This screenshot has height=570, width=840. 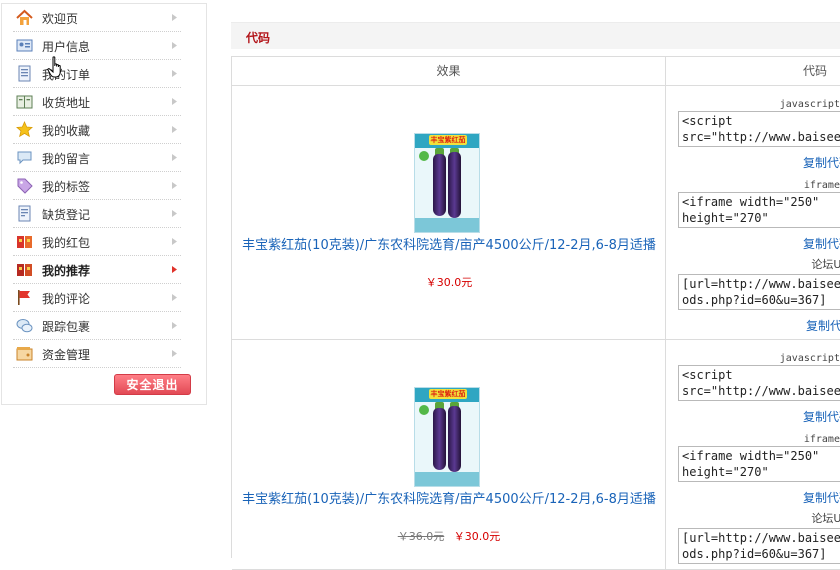 What do you see at coordinates (449, 536) in the screenshot?
I see `price-line: ￥36.0元 ￥30.0元` at bounding box center [449, 536].